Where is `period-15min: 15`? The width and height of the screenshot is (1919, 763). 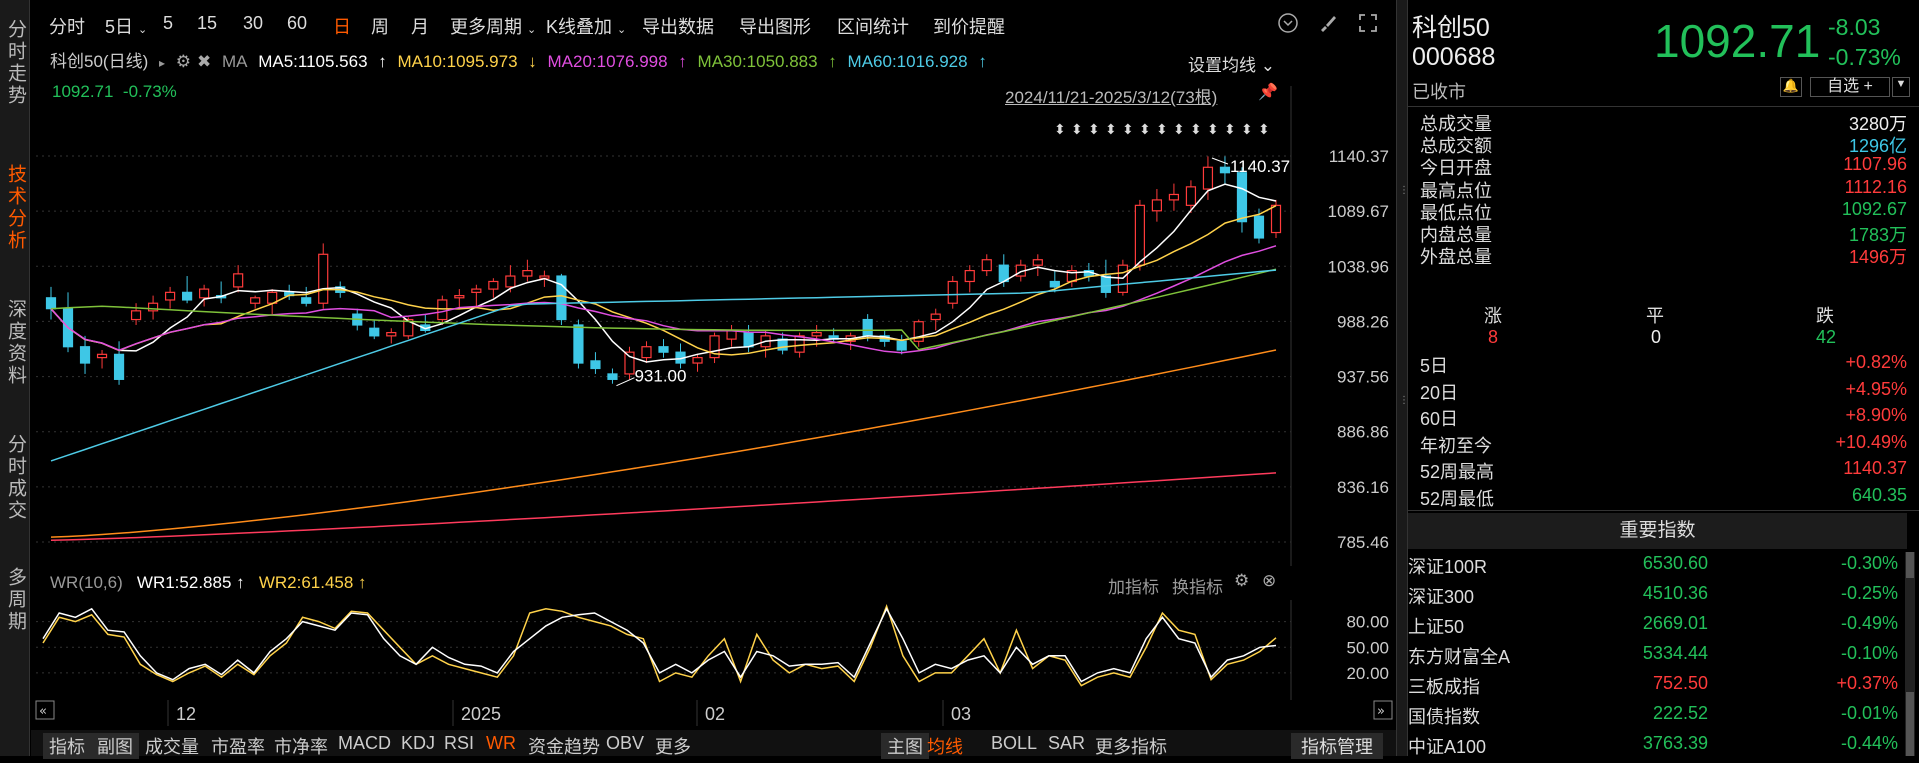
period-15min: 15 is located at coordinates (207, 23).